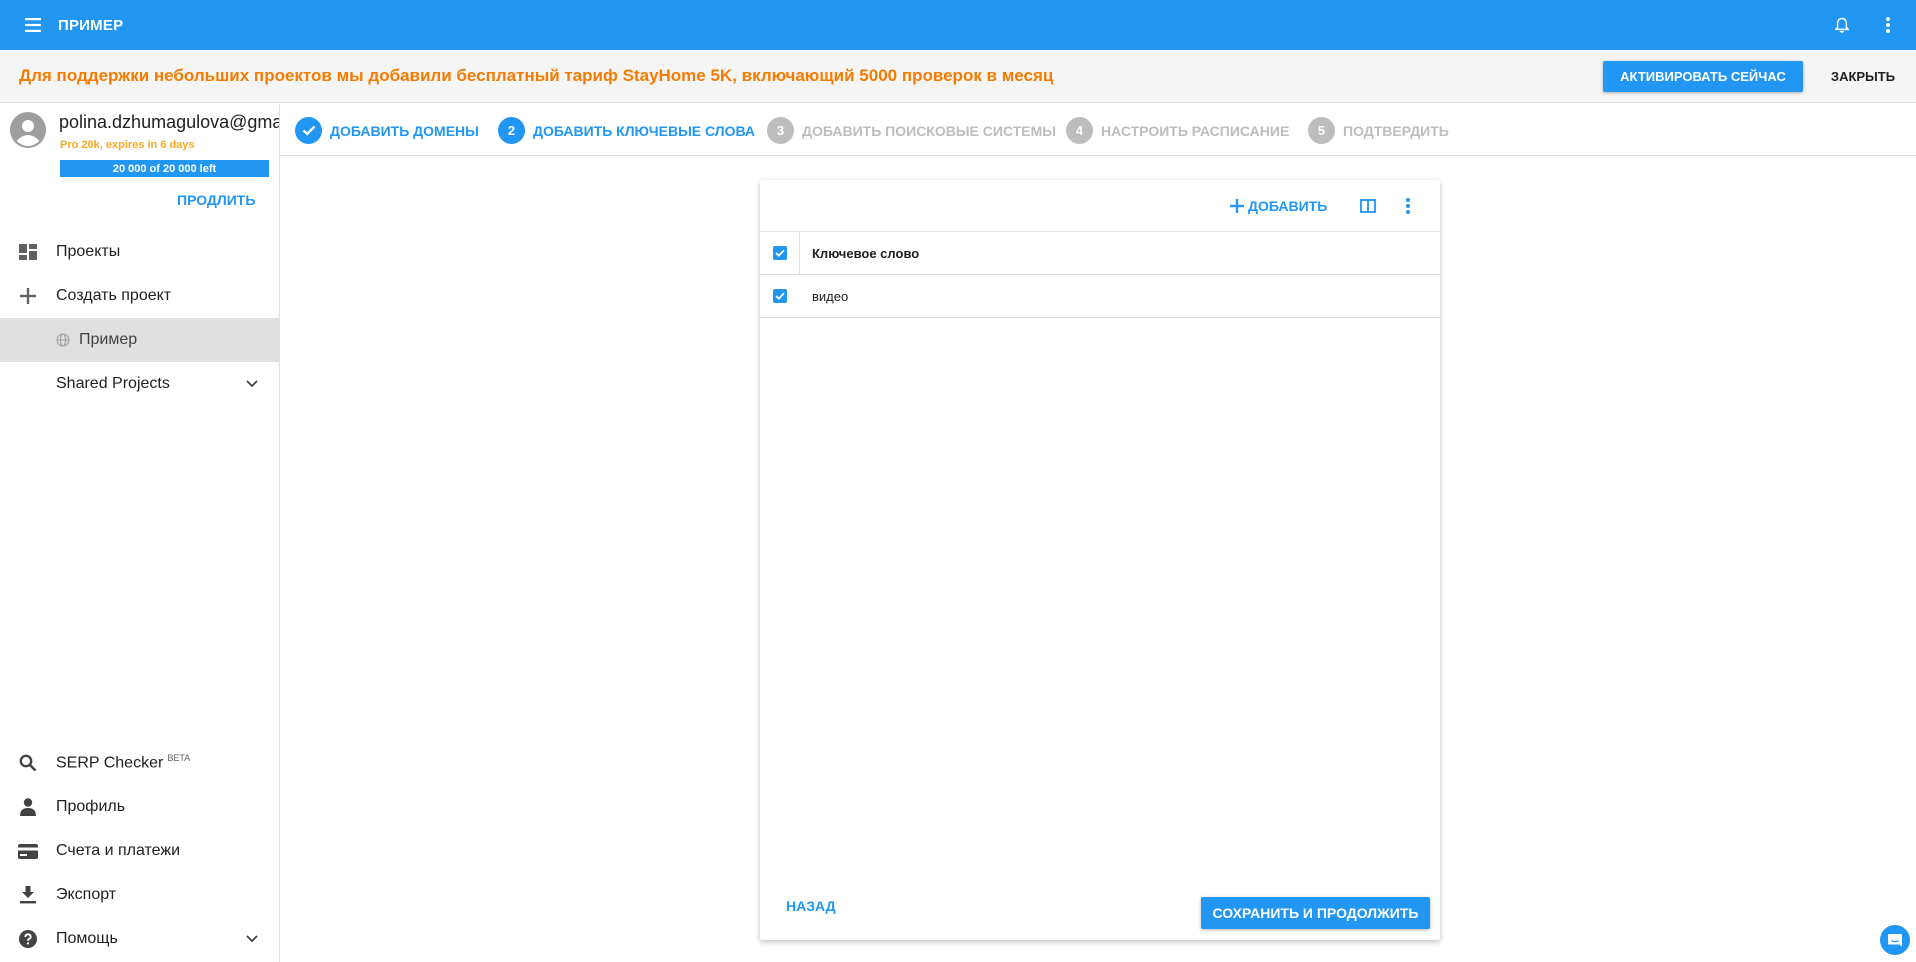  I want to click on select-all-checkbox, so click(779, 253).